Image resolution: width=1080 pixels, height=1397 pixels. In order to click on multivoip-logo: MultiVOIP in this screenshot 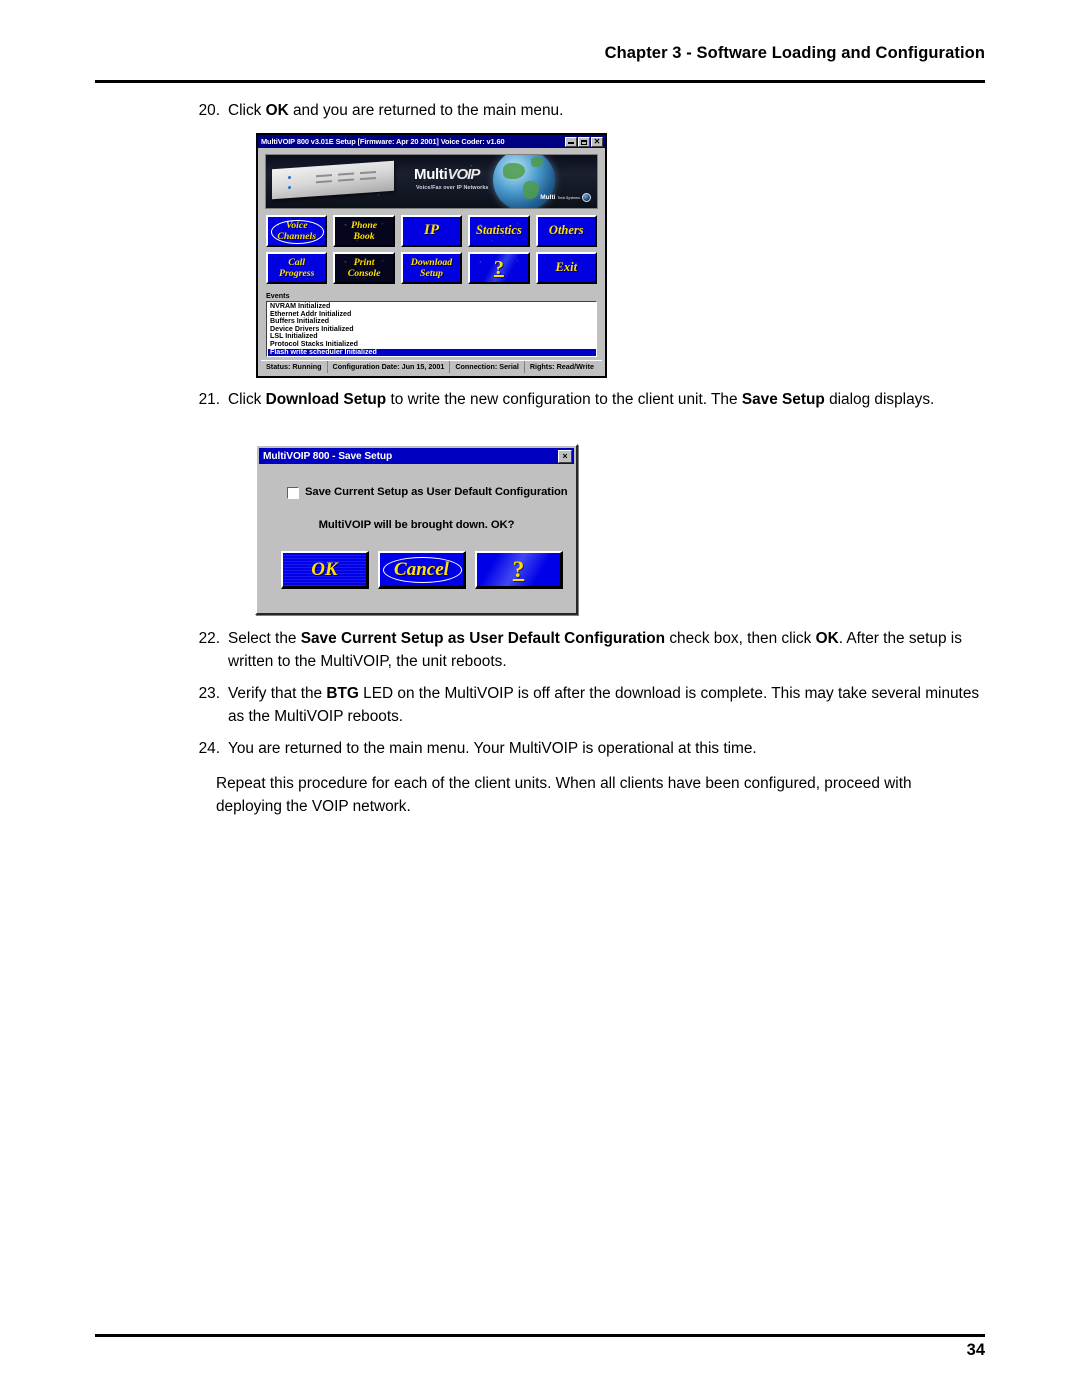, I will do `click(447, 174)`.